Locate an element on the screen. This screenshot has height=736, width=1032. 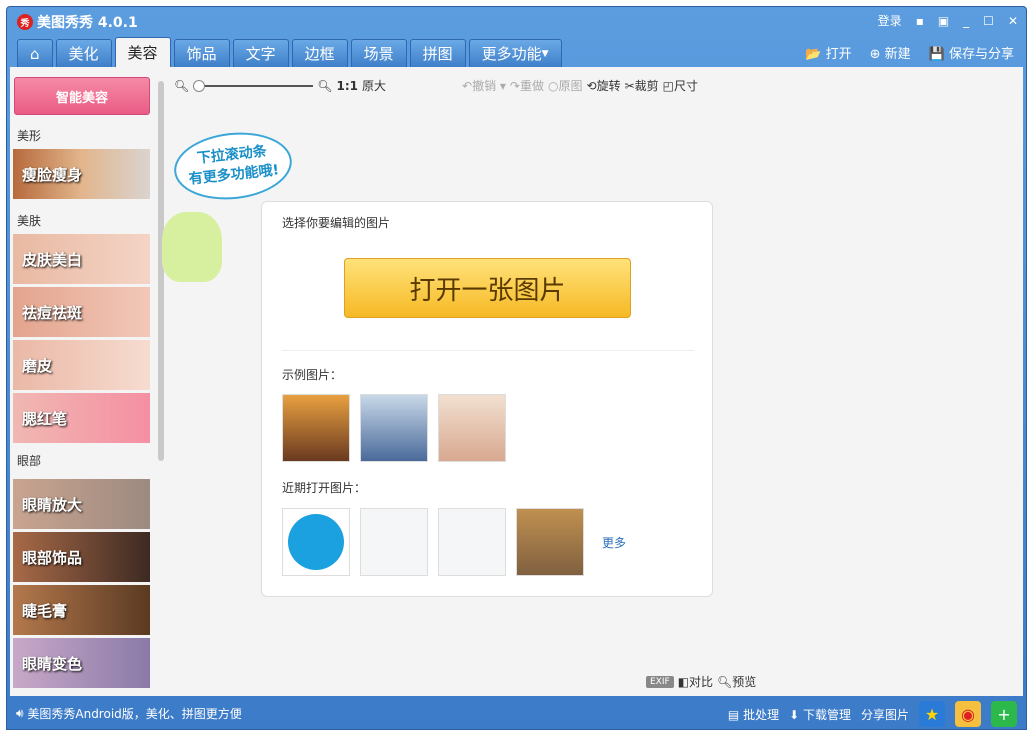
tab-beautify: 美化 is located at coordinates (83, 53).